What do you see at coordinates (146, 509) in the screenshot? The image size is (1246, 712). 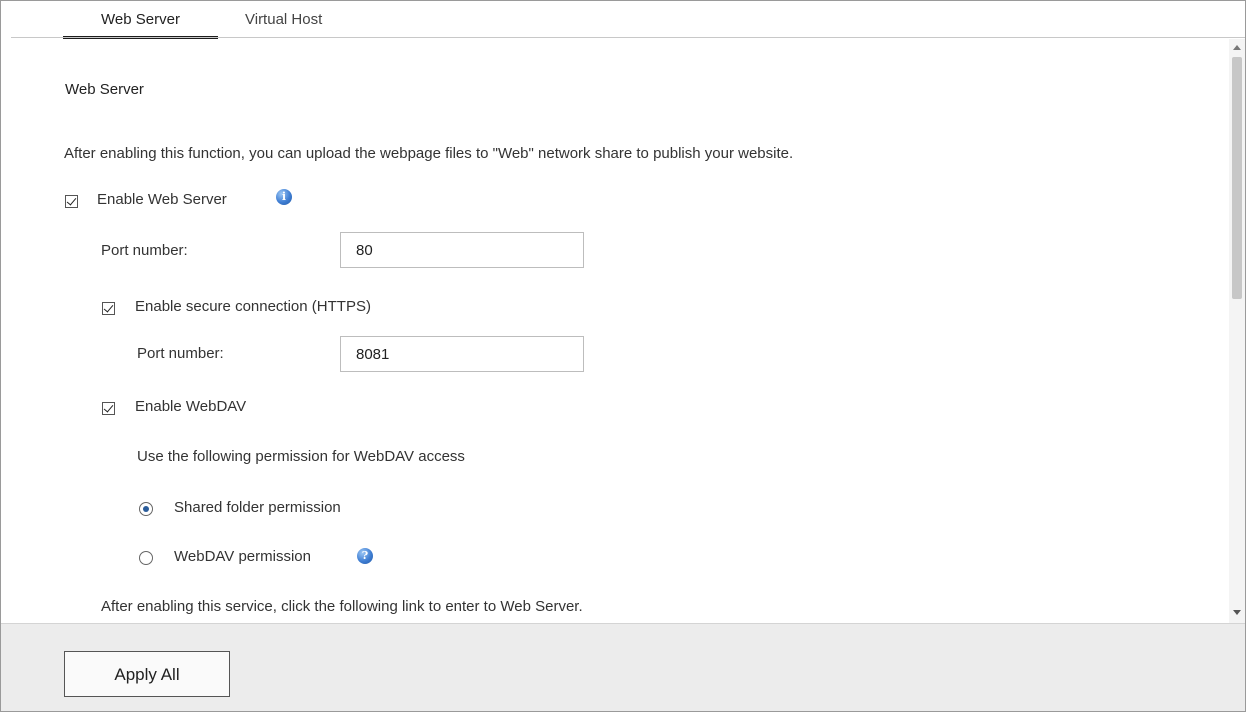 I see `shared-folder-permission-radio` at bounding box center [146, 509].